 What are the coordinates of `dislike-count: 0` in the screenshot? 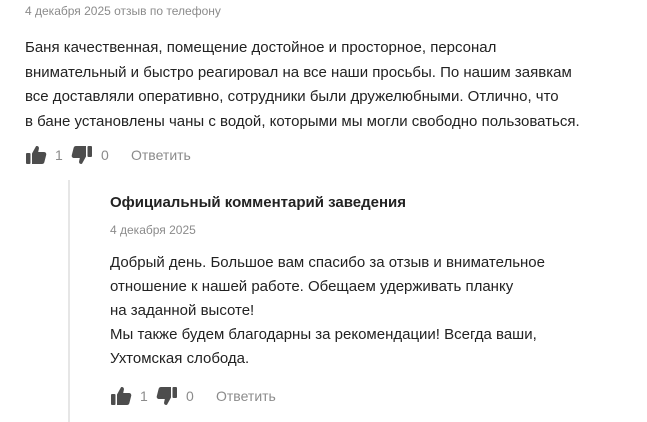 It's located at (105, 155).